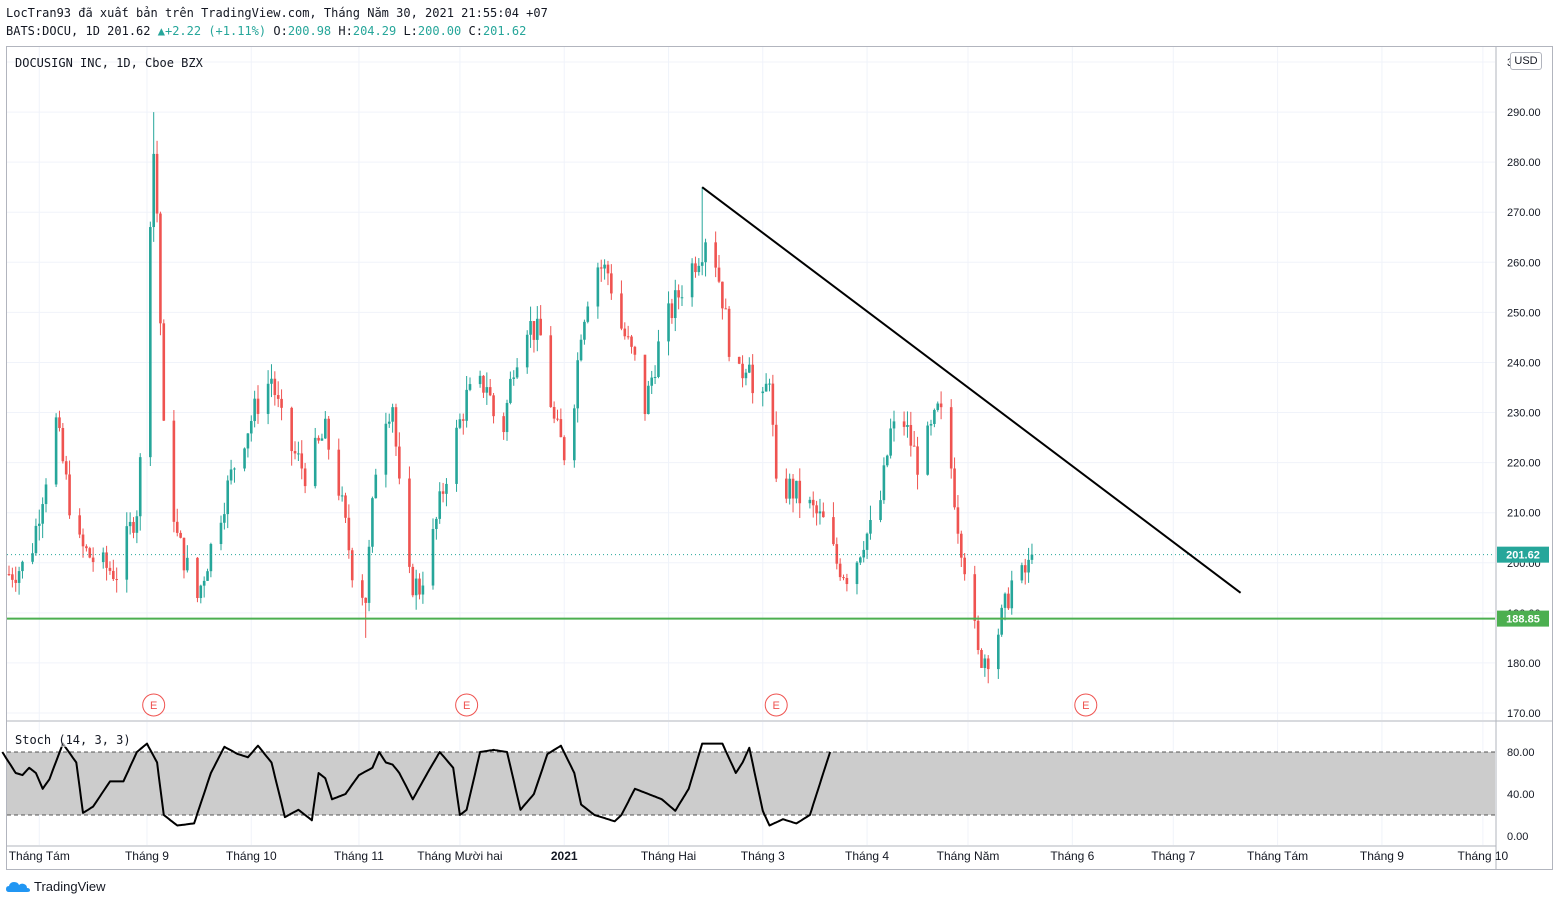 This screenshot has height=907, width=1560. I want to click on support-label: 188.85, so click(1523, 620).